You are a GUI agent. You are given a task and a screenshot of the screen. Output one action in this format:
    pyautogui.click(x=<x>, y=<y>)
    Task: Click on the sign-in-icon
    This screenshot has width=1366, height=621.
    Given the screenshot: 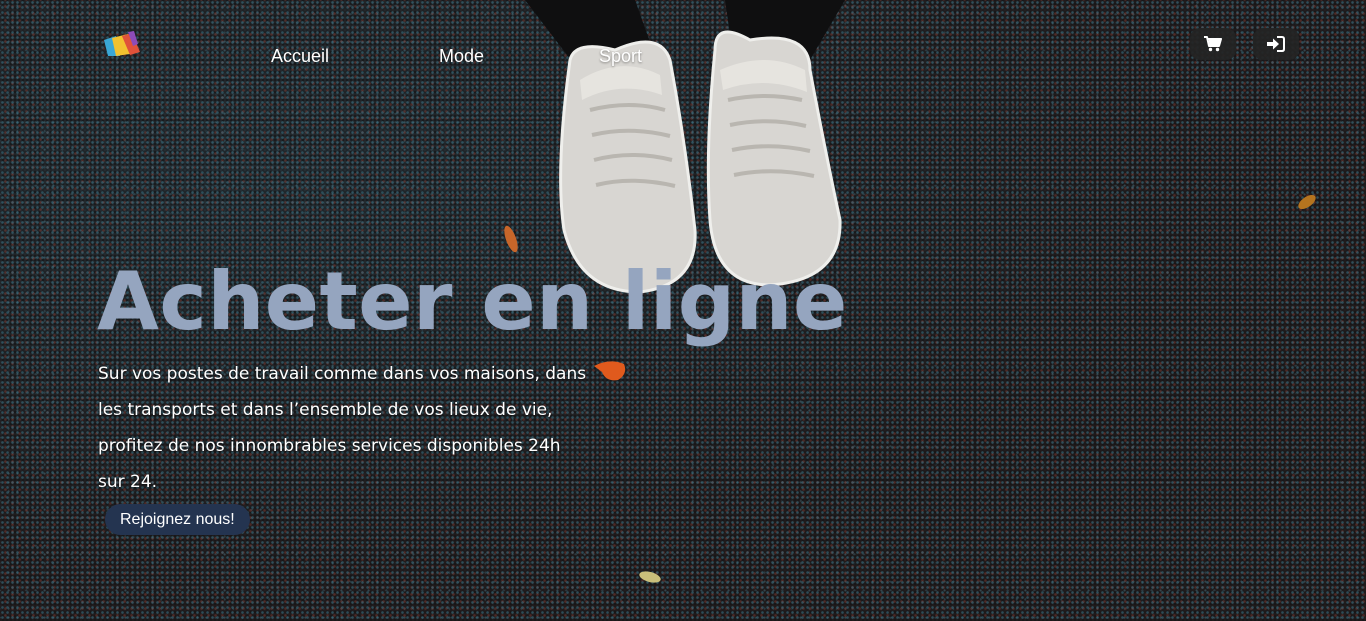 What is the action you would take?
    pyautogui.click(x=1276, y=44)
    